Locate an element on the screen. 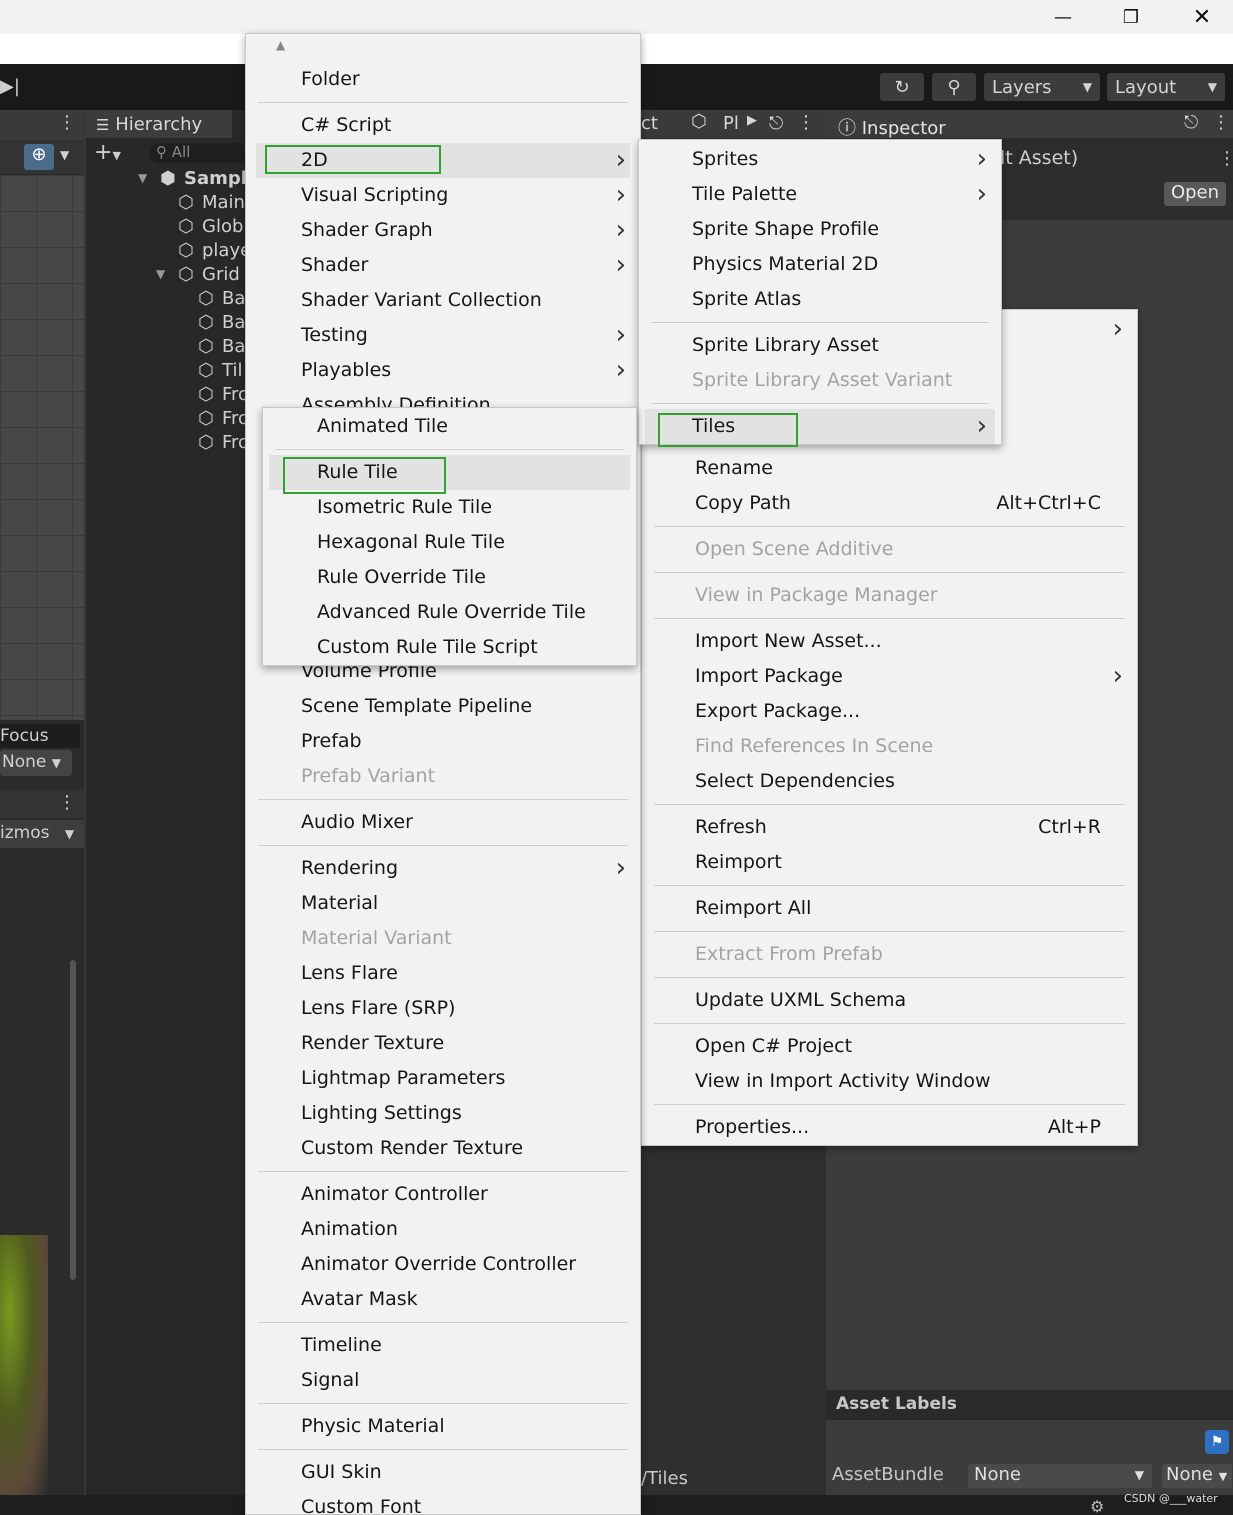 The image size is (1233, 1515). menu-item-sprite-atlas: Sprite Atlas is located at coordinates (820, 299).